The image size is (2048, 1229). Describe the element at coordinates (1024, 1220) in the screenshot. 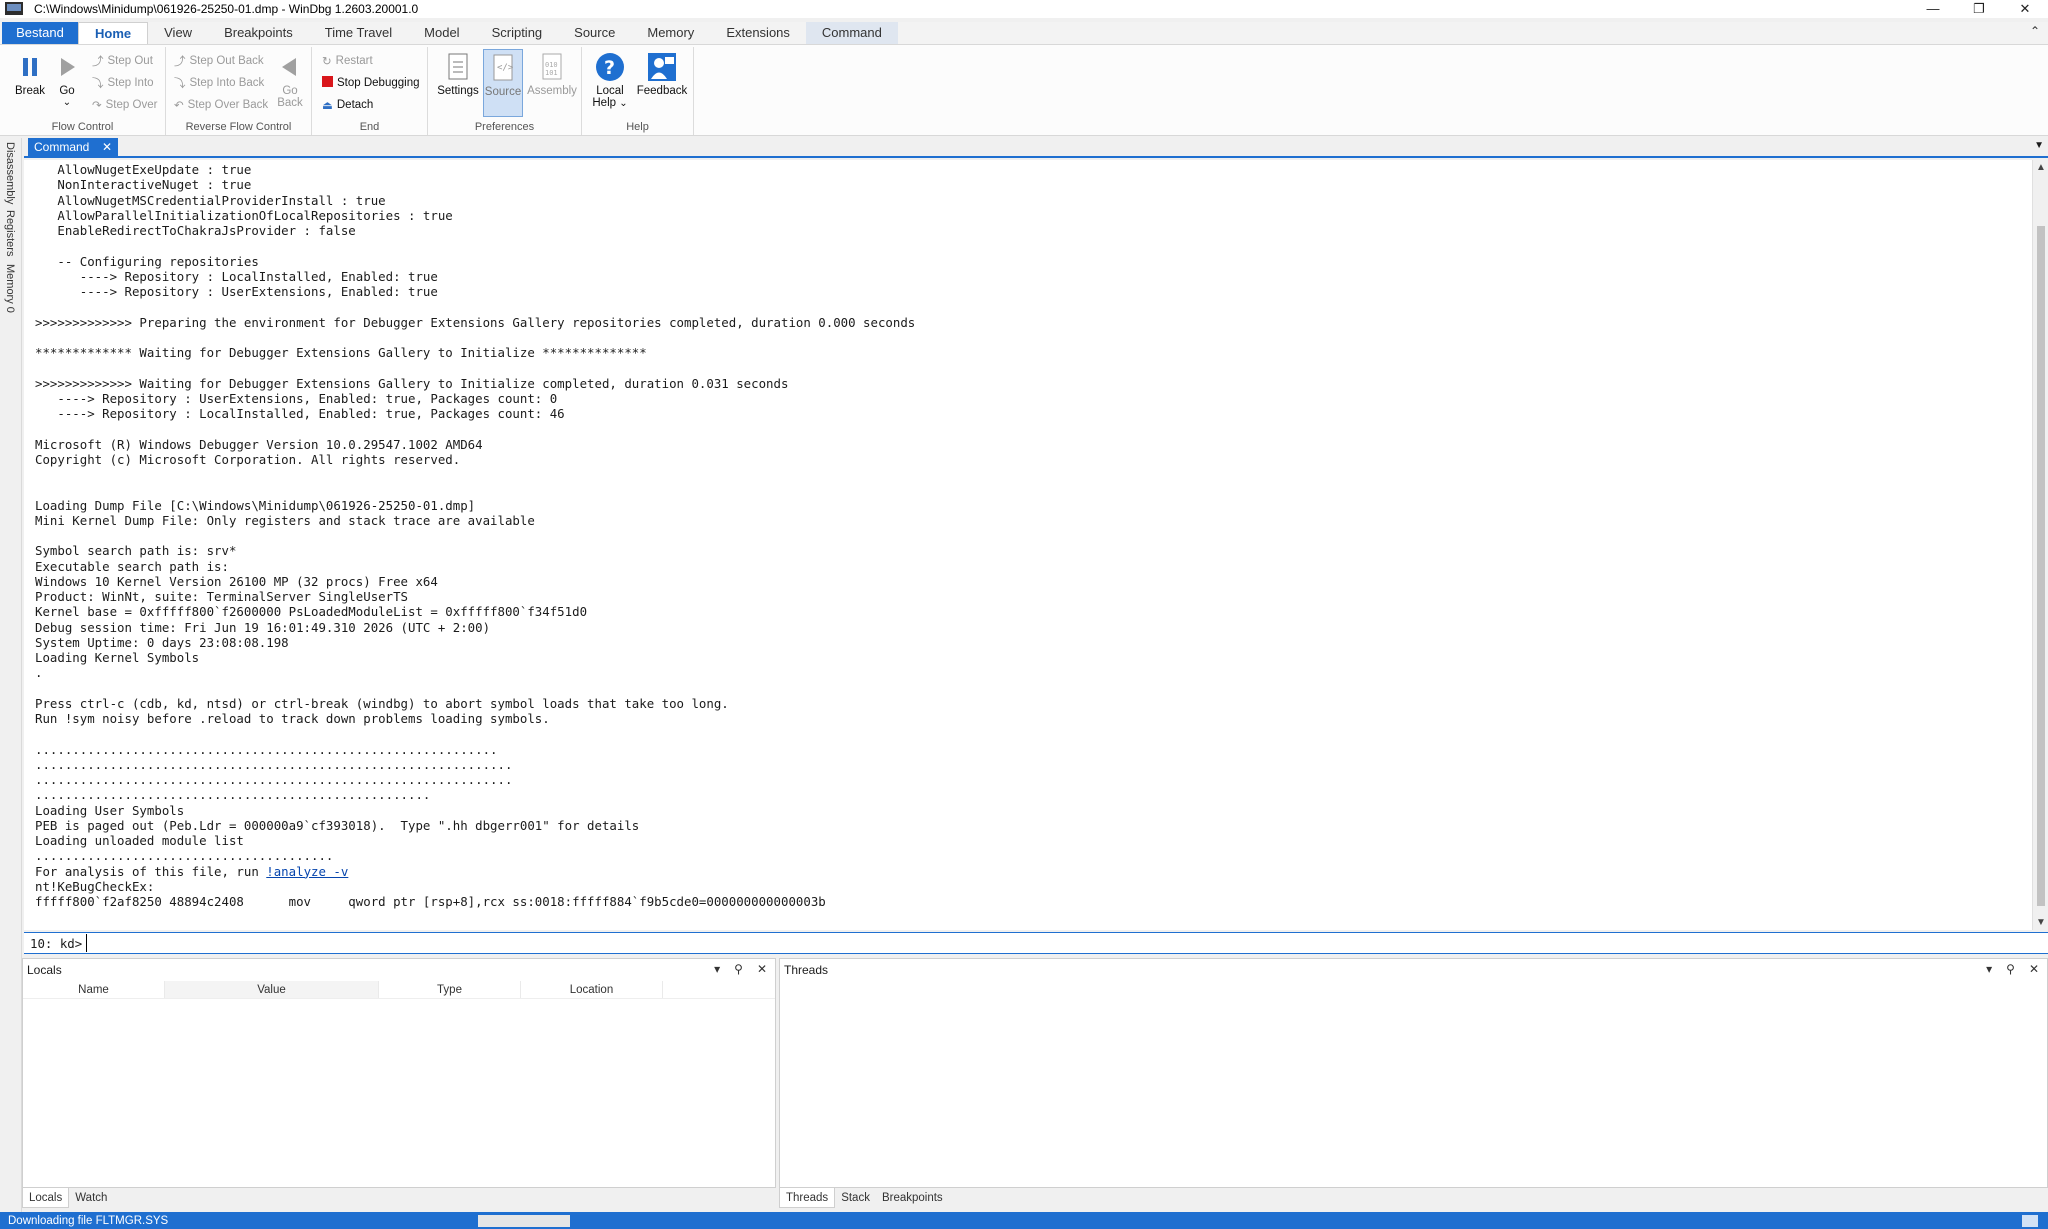

I see `status-bar: Downloading file FLTMGR.SYS` at that location.